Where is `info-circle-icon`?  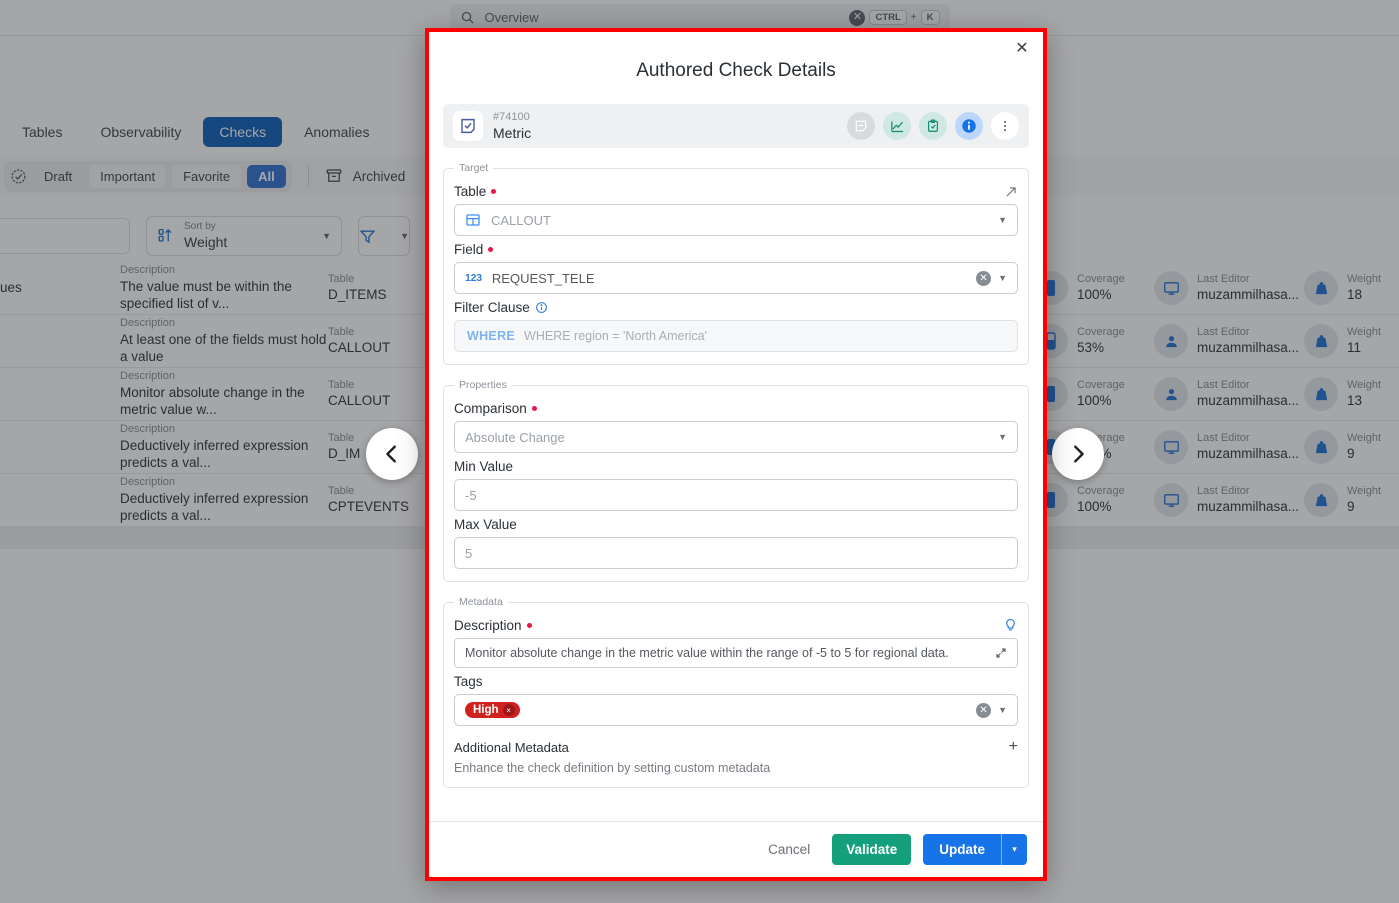
info-circle-icon is located at coordinates (541, 307).